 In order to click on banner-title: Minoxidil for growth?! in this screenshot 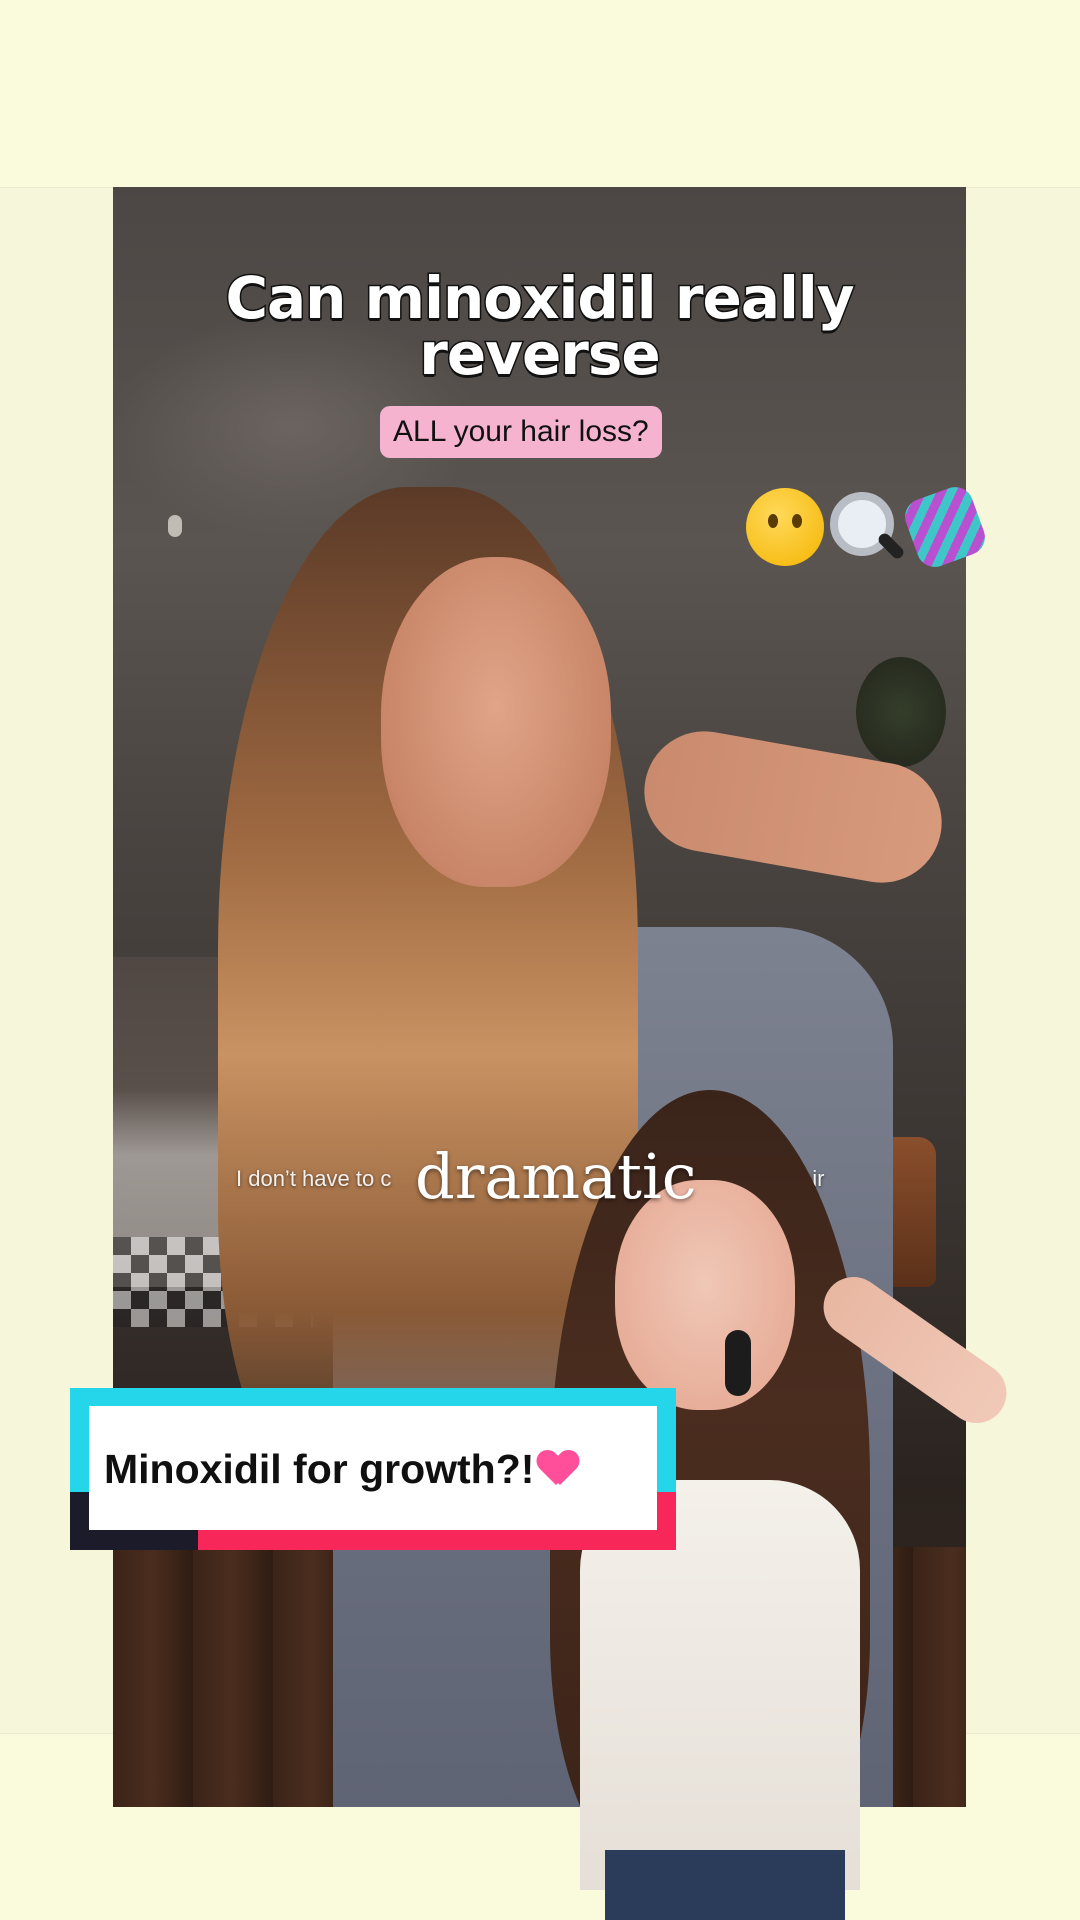, I will do `click(341, 1469)`.